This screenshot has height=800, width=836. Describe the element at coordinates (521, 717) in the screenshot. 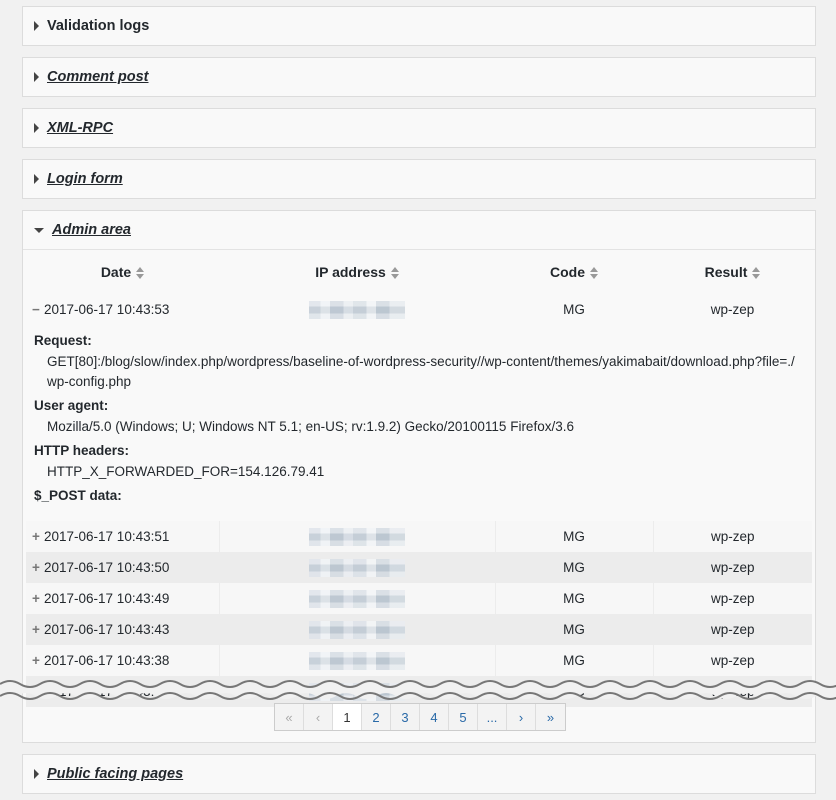

I see `next-page-button: ›` at that location.